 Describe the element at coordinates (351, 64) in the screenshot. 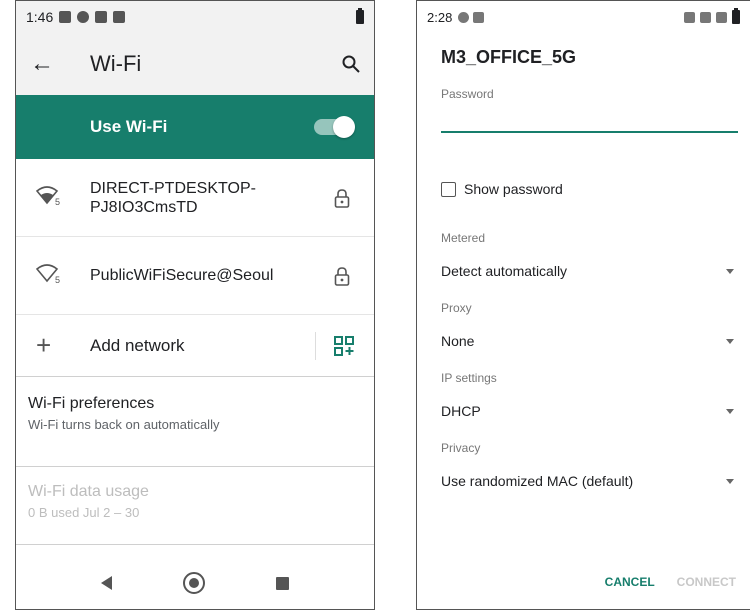

I see `search-icon` at that location.